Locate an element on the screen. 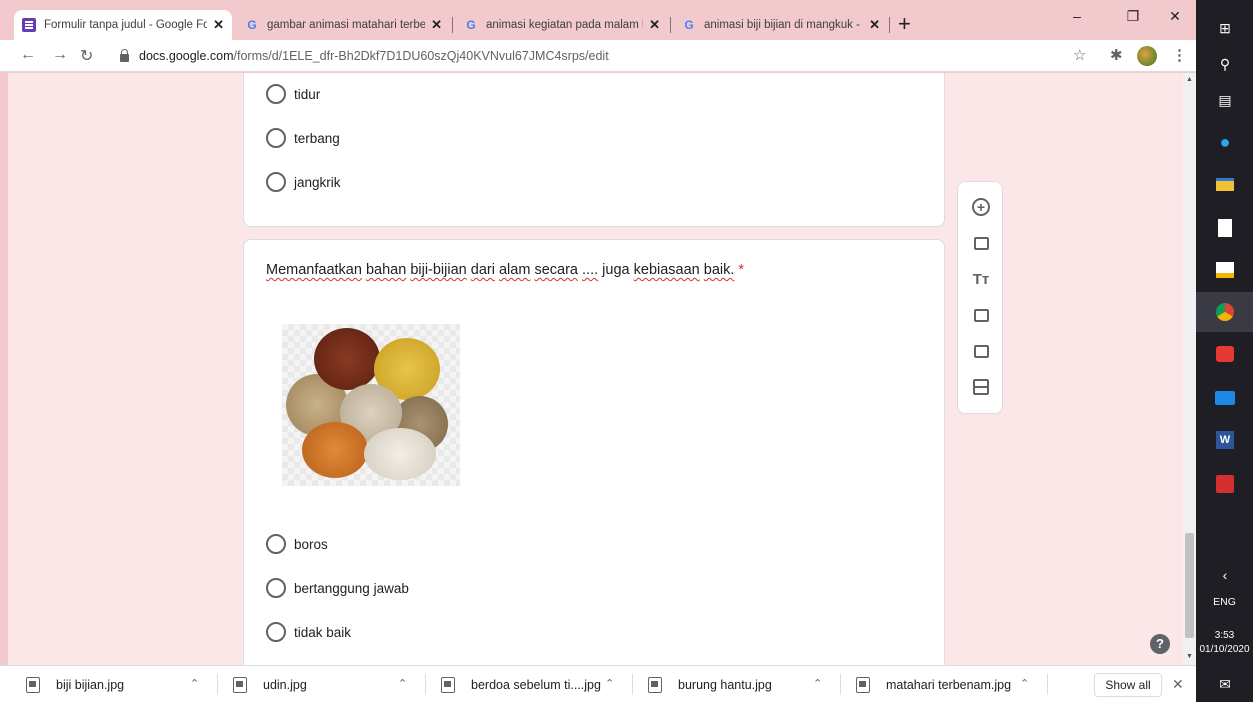  url-host: docs.google.com is located at coordinates (186, 56).